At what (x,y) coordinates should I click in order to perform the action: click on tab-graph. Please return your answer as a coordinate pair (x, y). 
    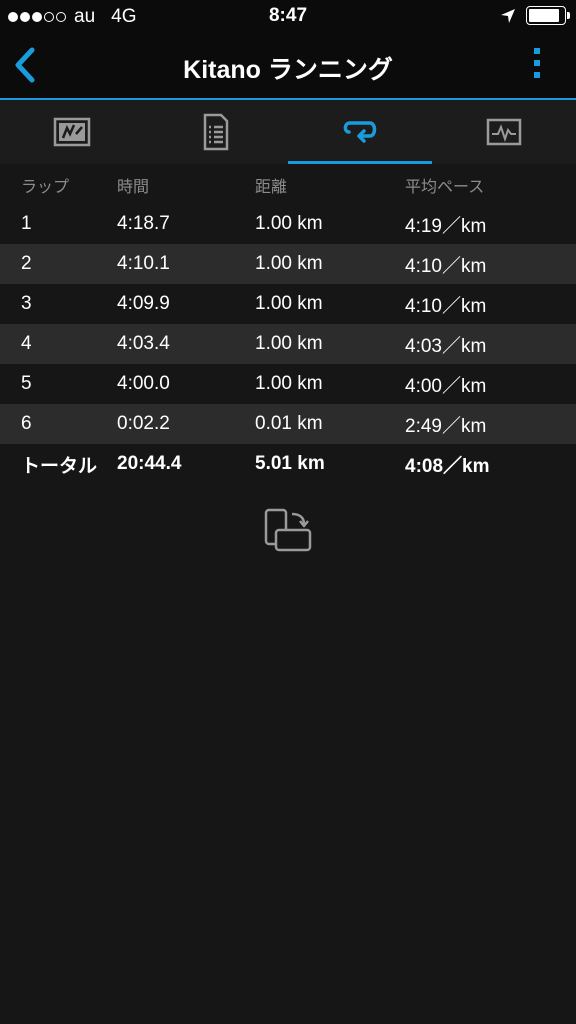
    Looking at the image, I should click on (504, 132).